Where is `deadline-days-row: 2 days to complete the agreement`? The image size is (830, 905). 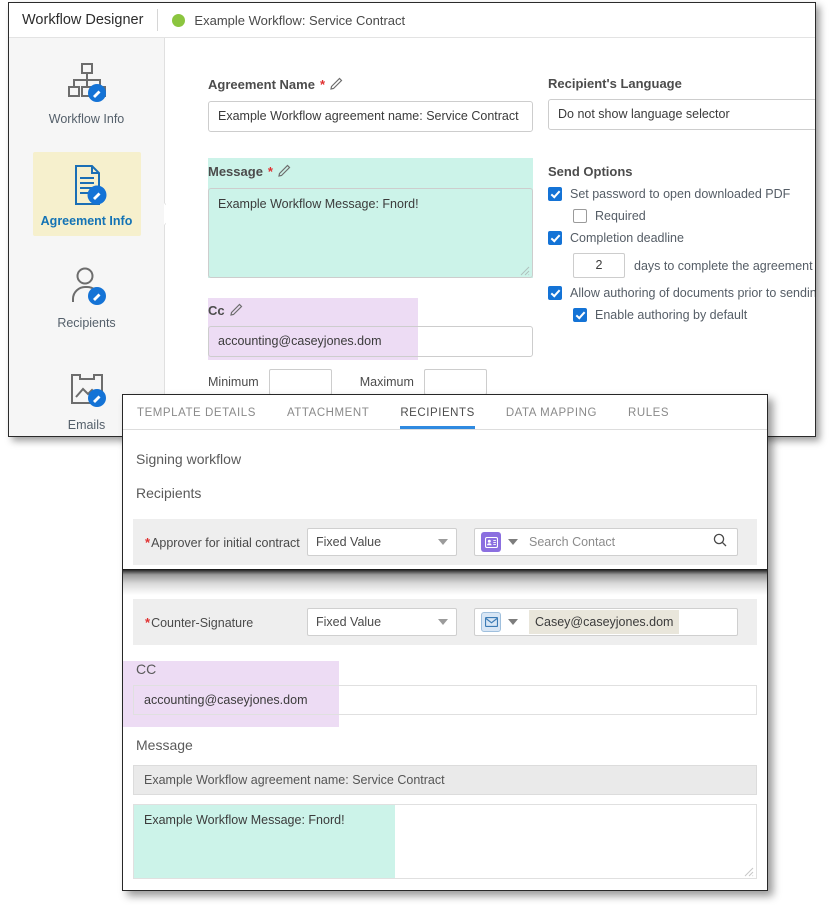
deadline-days-row: 2 days to complete the agreement is located at coordinates (694, 265).